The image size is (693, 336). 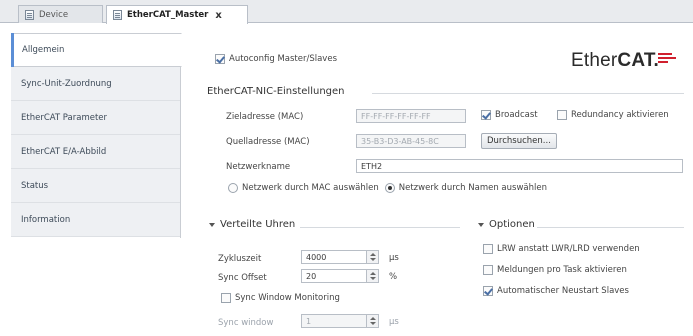 What do you see at coordinates (258, 167) in the screenshot?
I see `netzwerkname-label: Netzwerkname` at bounding box center [258, 167].